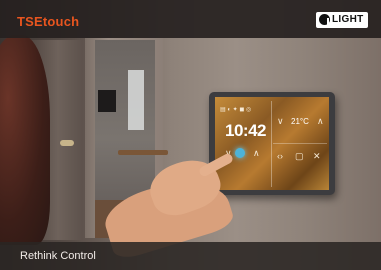 The width and height of the screenshot is (381, 270). Describe the element at coordinates (25, 140) in the screenshot. I see `person-hair` at that location.